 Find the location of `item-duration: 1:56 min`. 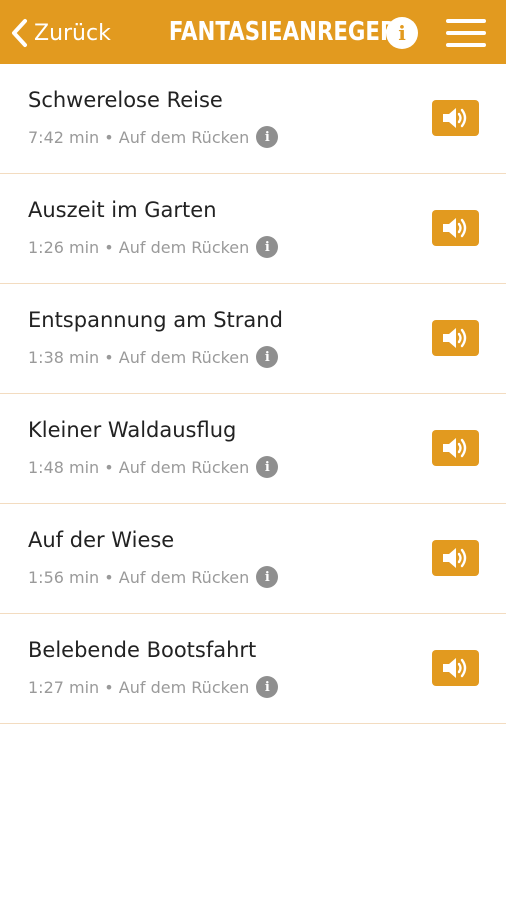

item-duration: 1:56 min is located at coordinates (64, 577).